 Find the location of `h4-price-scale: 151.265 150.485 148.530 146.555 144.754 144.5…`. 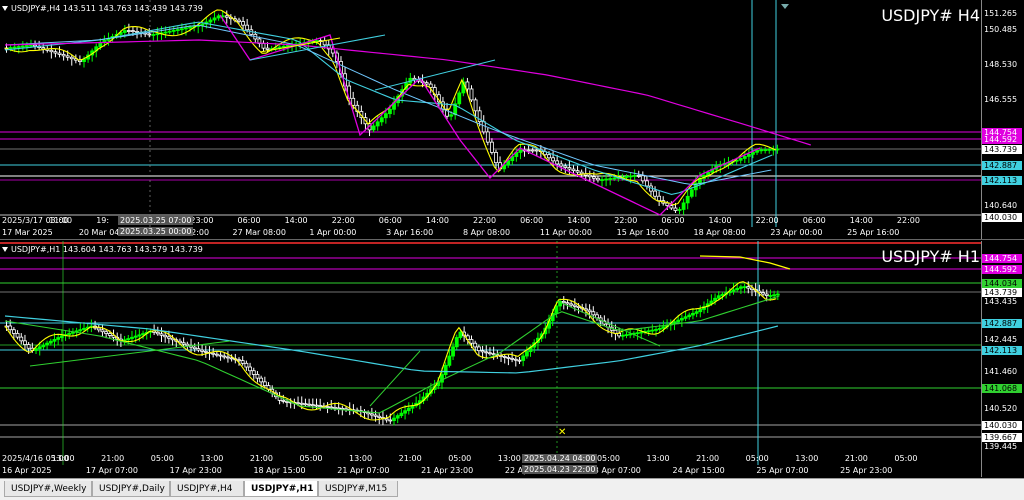

h4-price-scale: 151.265 150.485 148.530 146.555 144.754 144.5… is located at coordinates (1002, 119).